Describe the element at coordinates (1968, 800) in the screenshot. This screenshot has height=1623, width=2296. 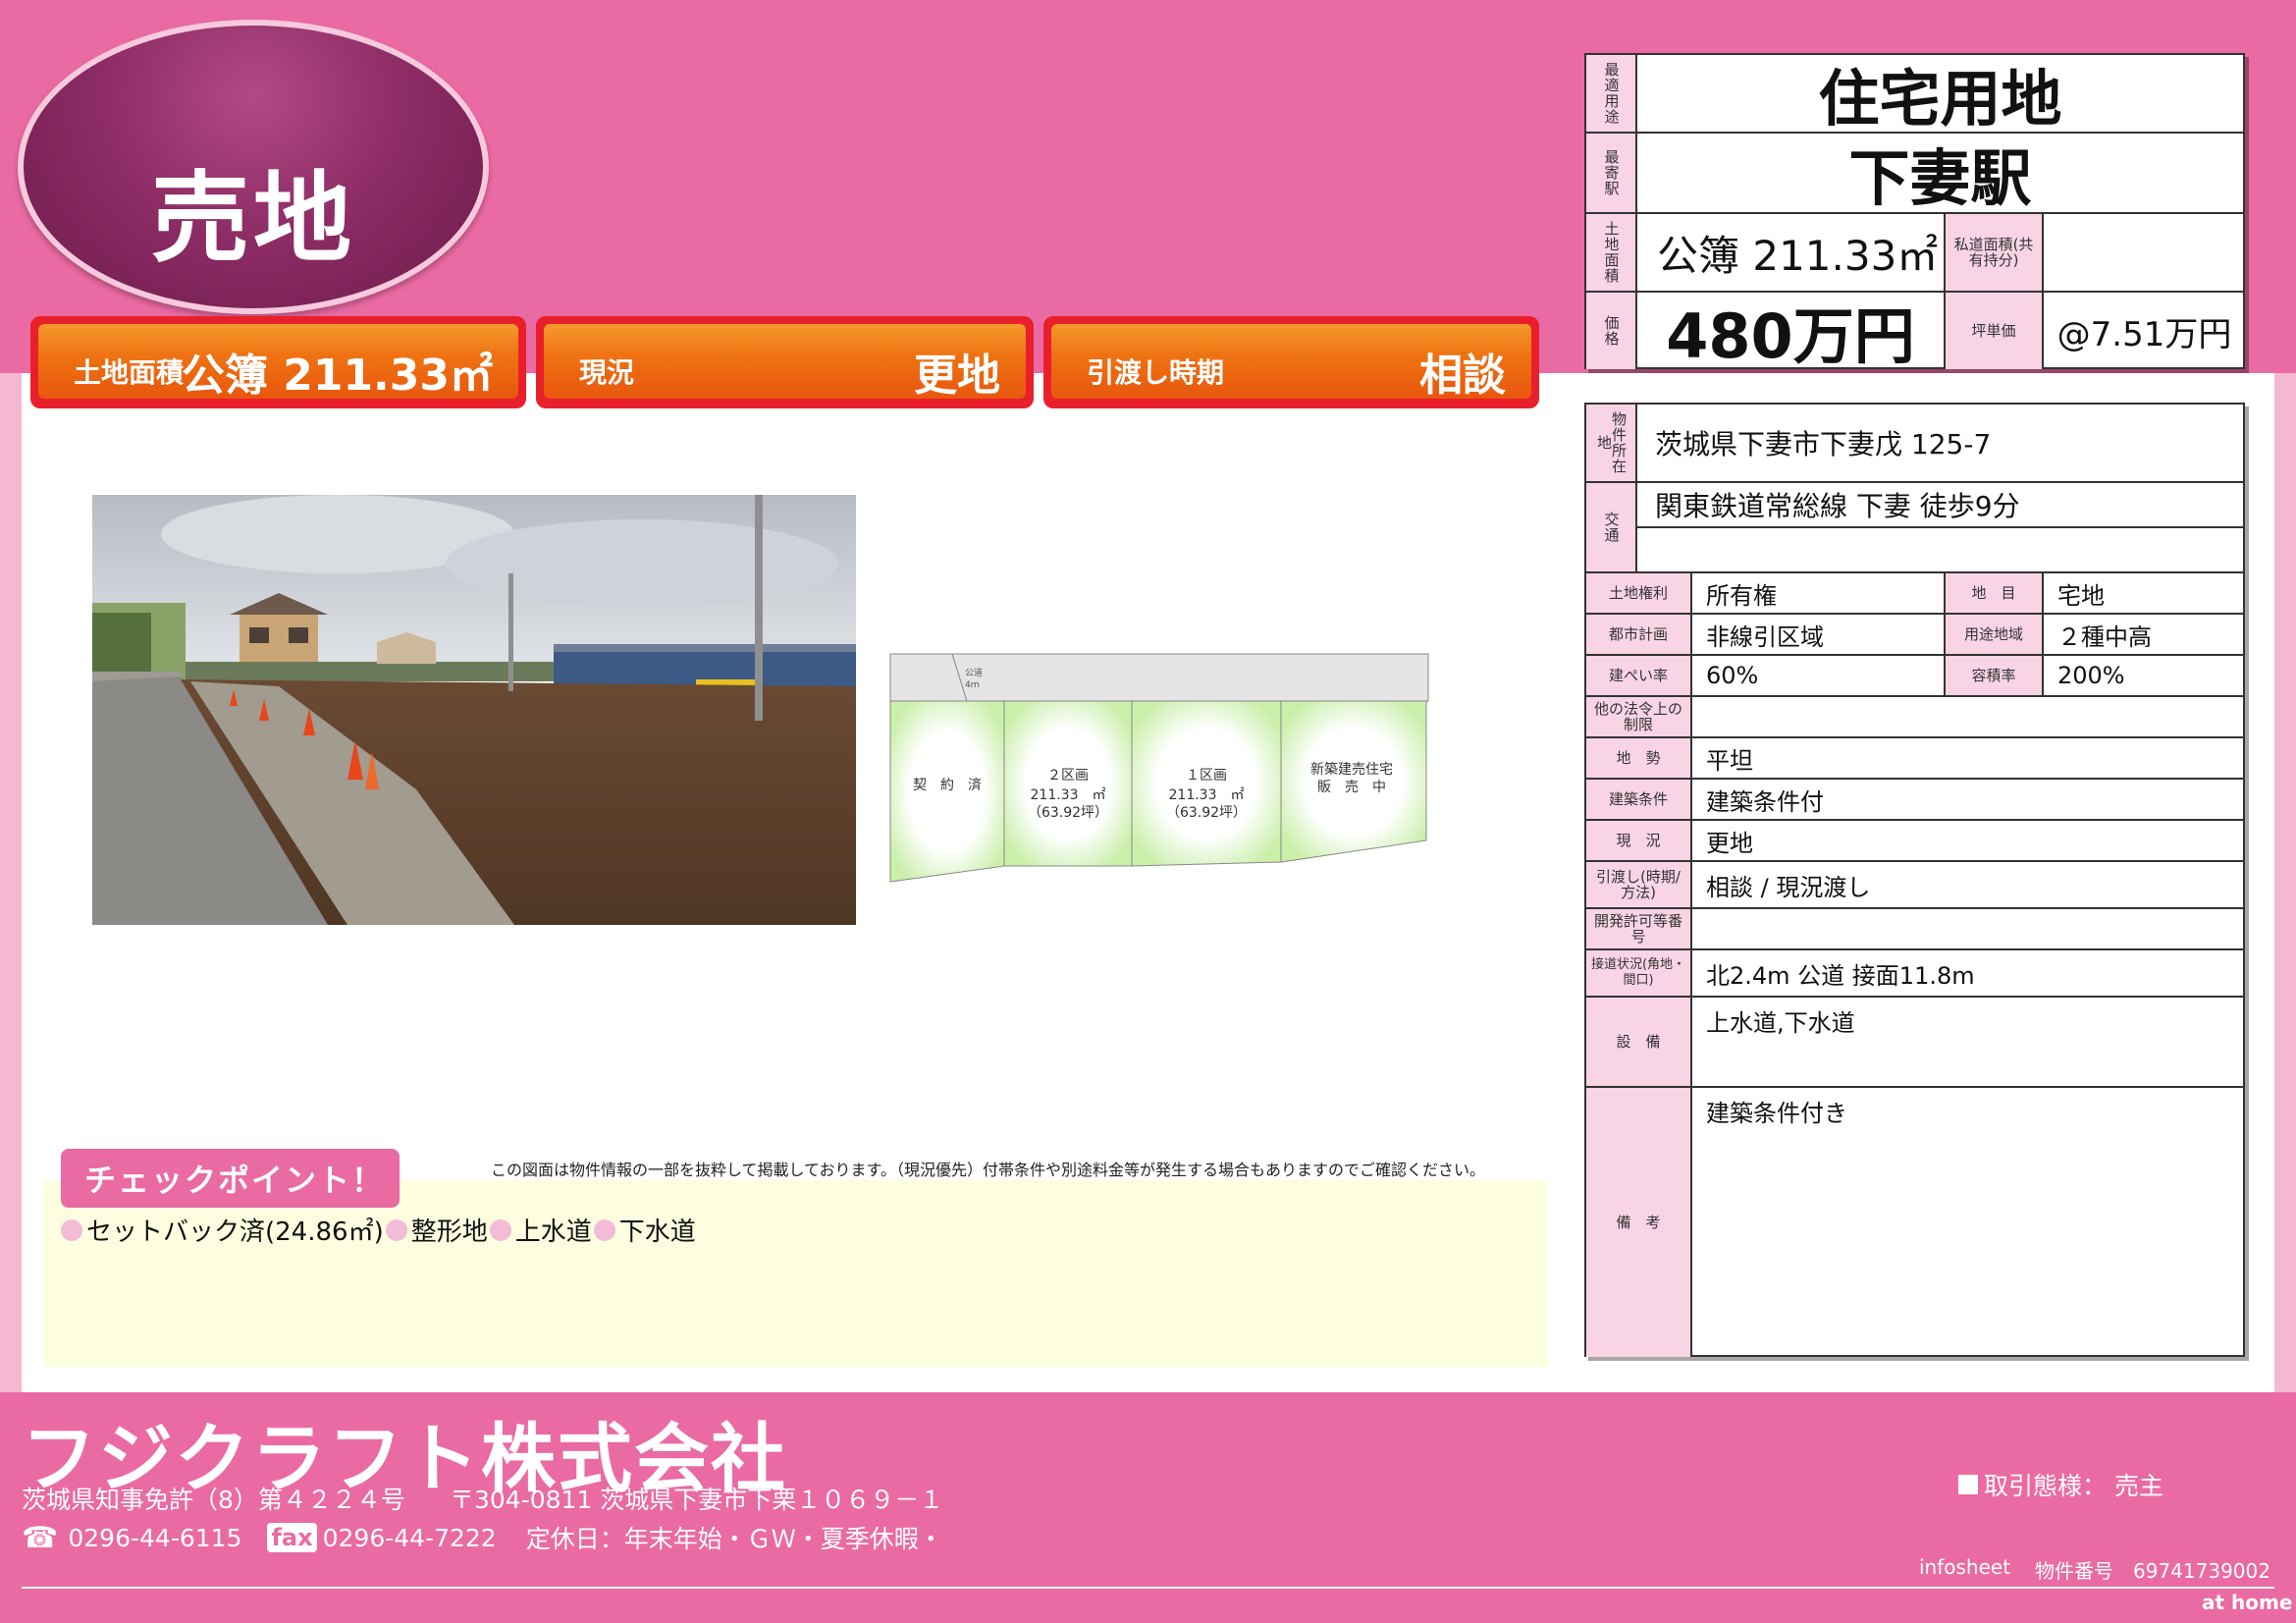
I see `build-condition-value: 建築条件付` at that location.